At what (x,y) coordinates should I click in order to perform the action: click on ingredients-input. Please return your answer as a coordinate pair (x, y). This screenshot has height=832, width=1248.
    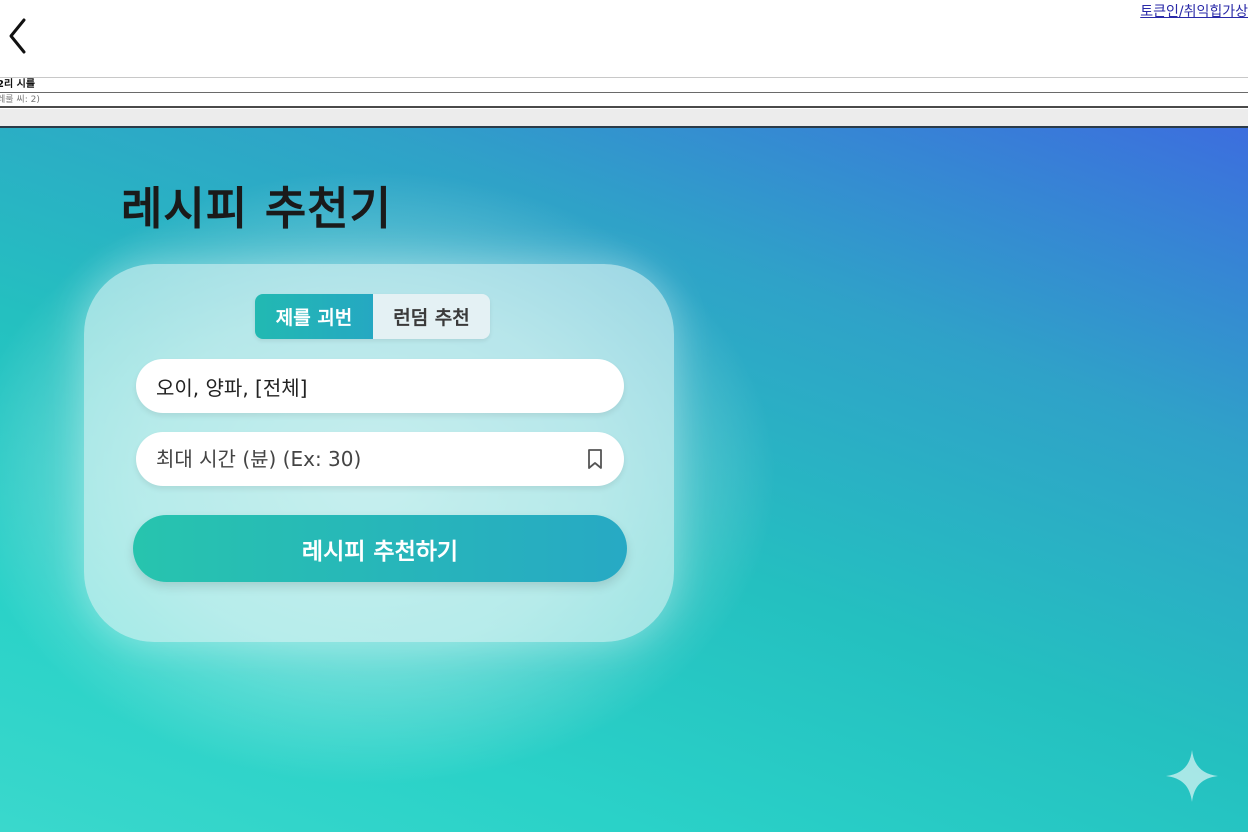
    Looking at the image, I should click on (366, 386).